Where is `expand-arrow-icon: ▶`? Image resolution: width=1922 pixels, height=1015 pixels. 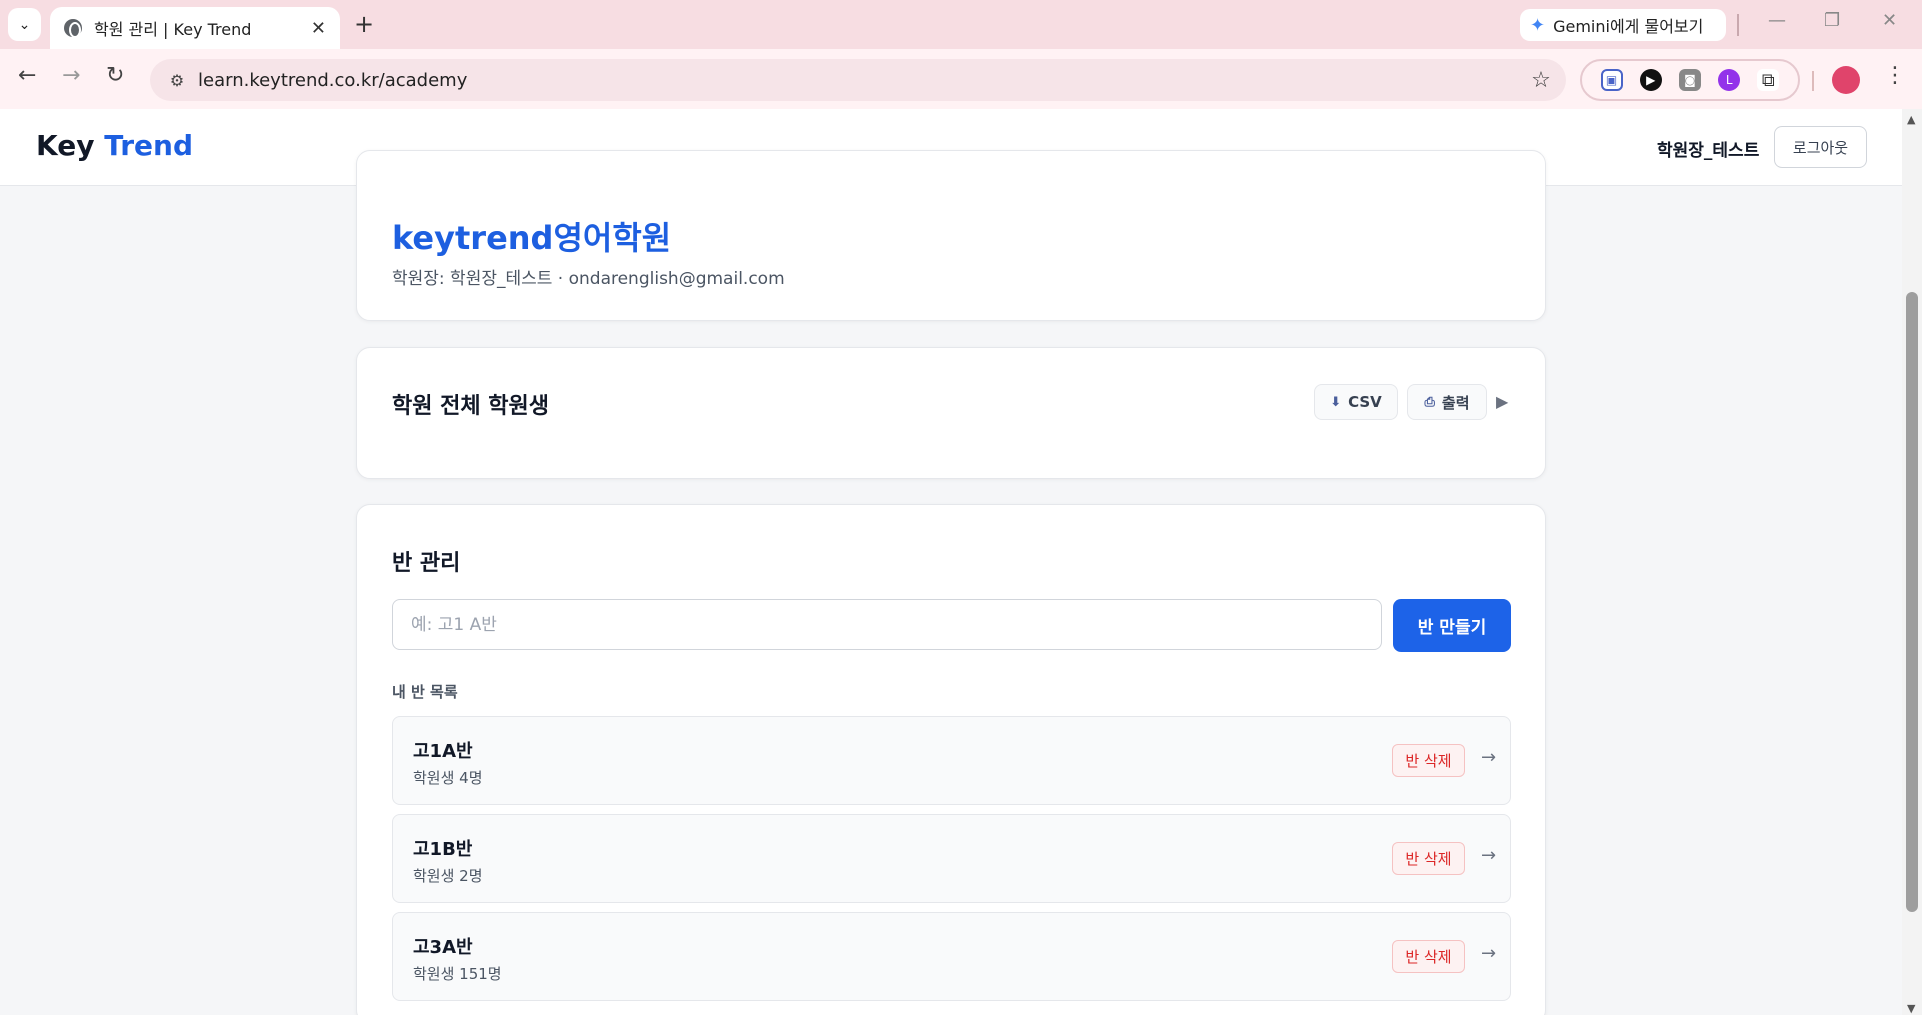
expand-arrow-icon: ▶ is located at coordinates (1502, 401).